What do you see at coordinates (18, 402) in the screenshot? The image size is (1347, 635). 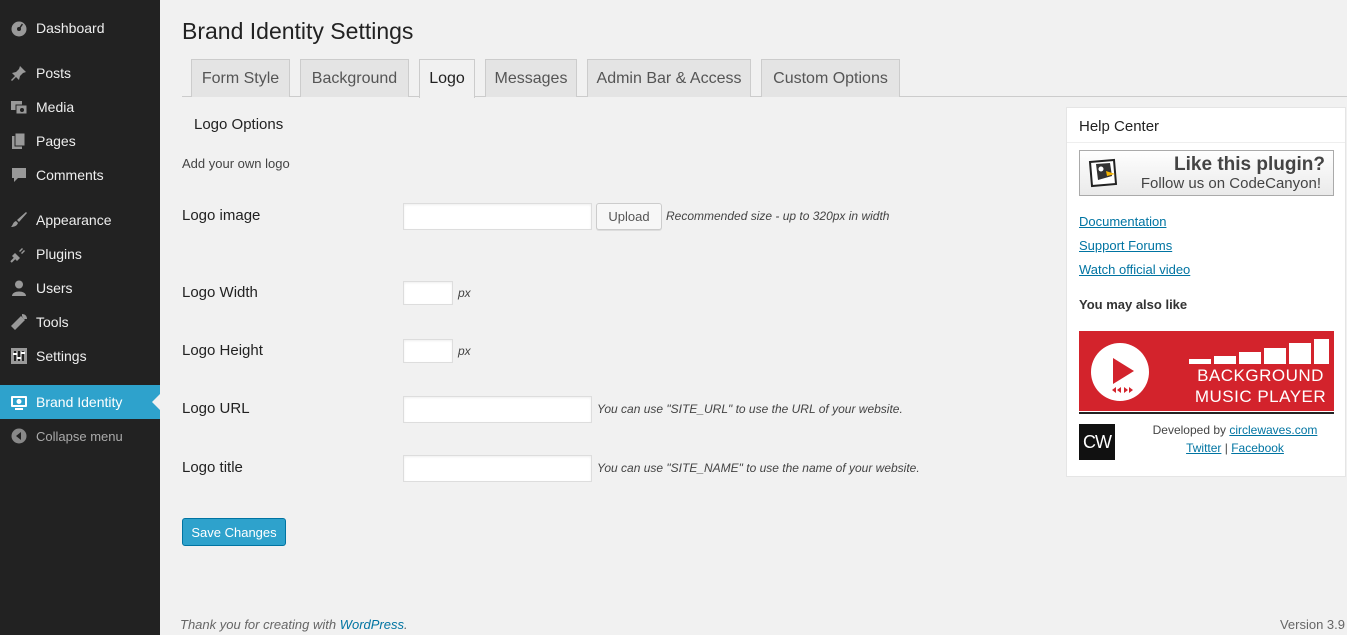 I see `monitor-icon` at bounding box center [18, 402].